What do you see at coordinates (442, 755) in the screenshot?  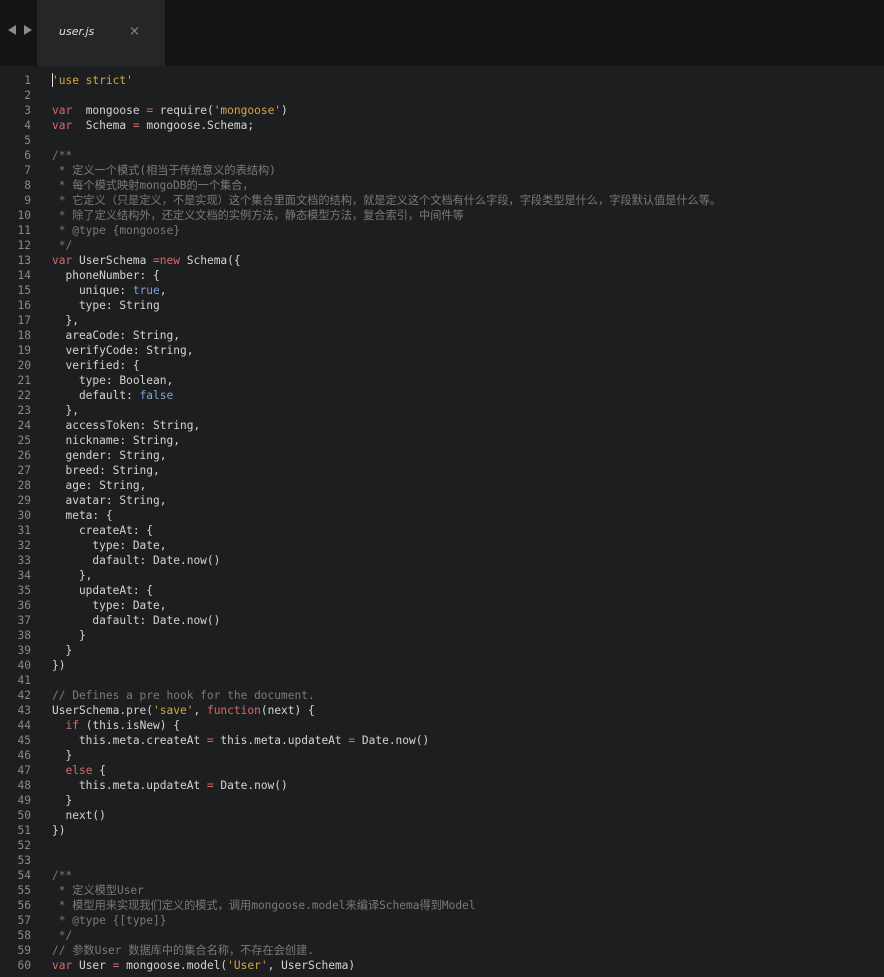 I see `code-line: 46 }` at bounding box center [442, 755].